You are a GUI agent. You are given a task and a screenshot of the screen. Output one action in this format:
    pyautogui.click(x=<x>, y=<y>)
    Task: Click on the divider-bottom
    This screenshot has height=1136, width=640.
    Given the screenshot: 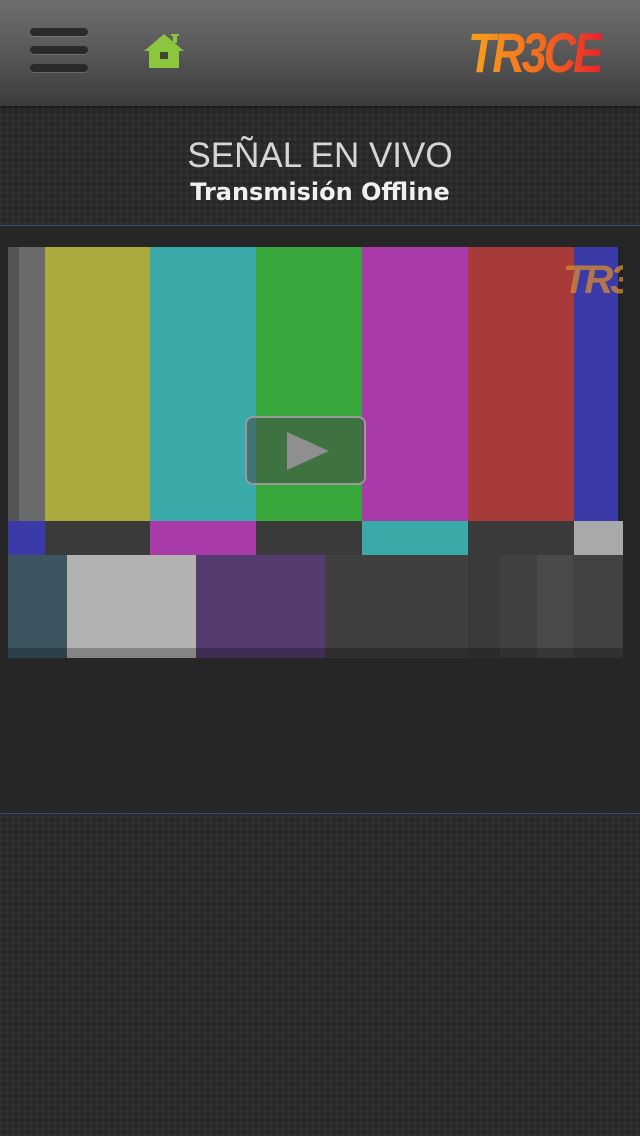 What is the action you would take?
    pyautogui.click(x=320, y=813)
    